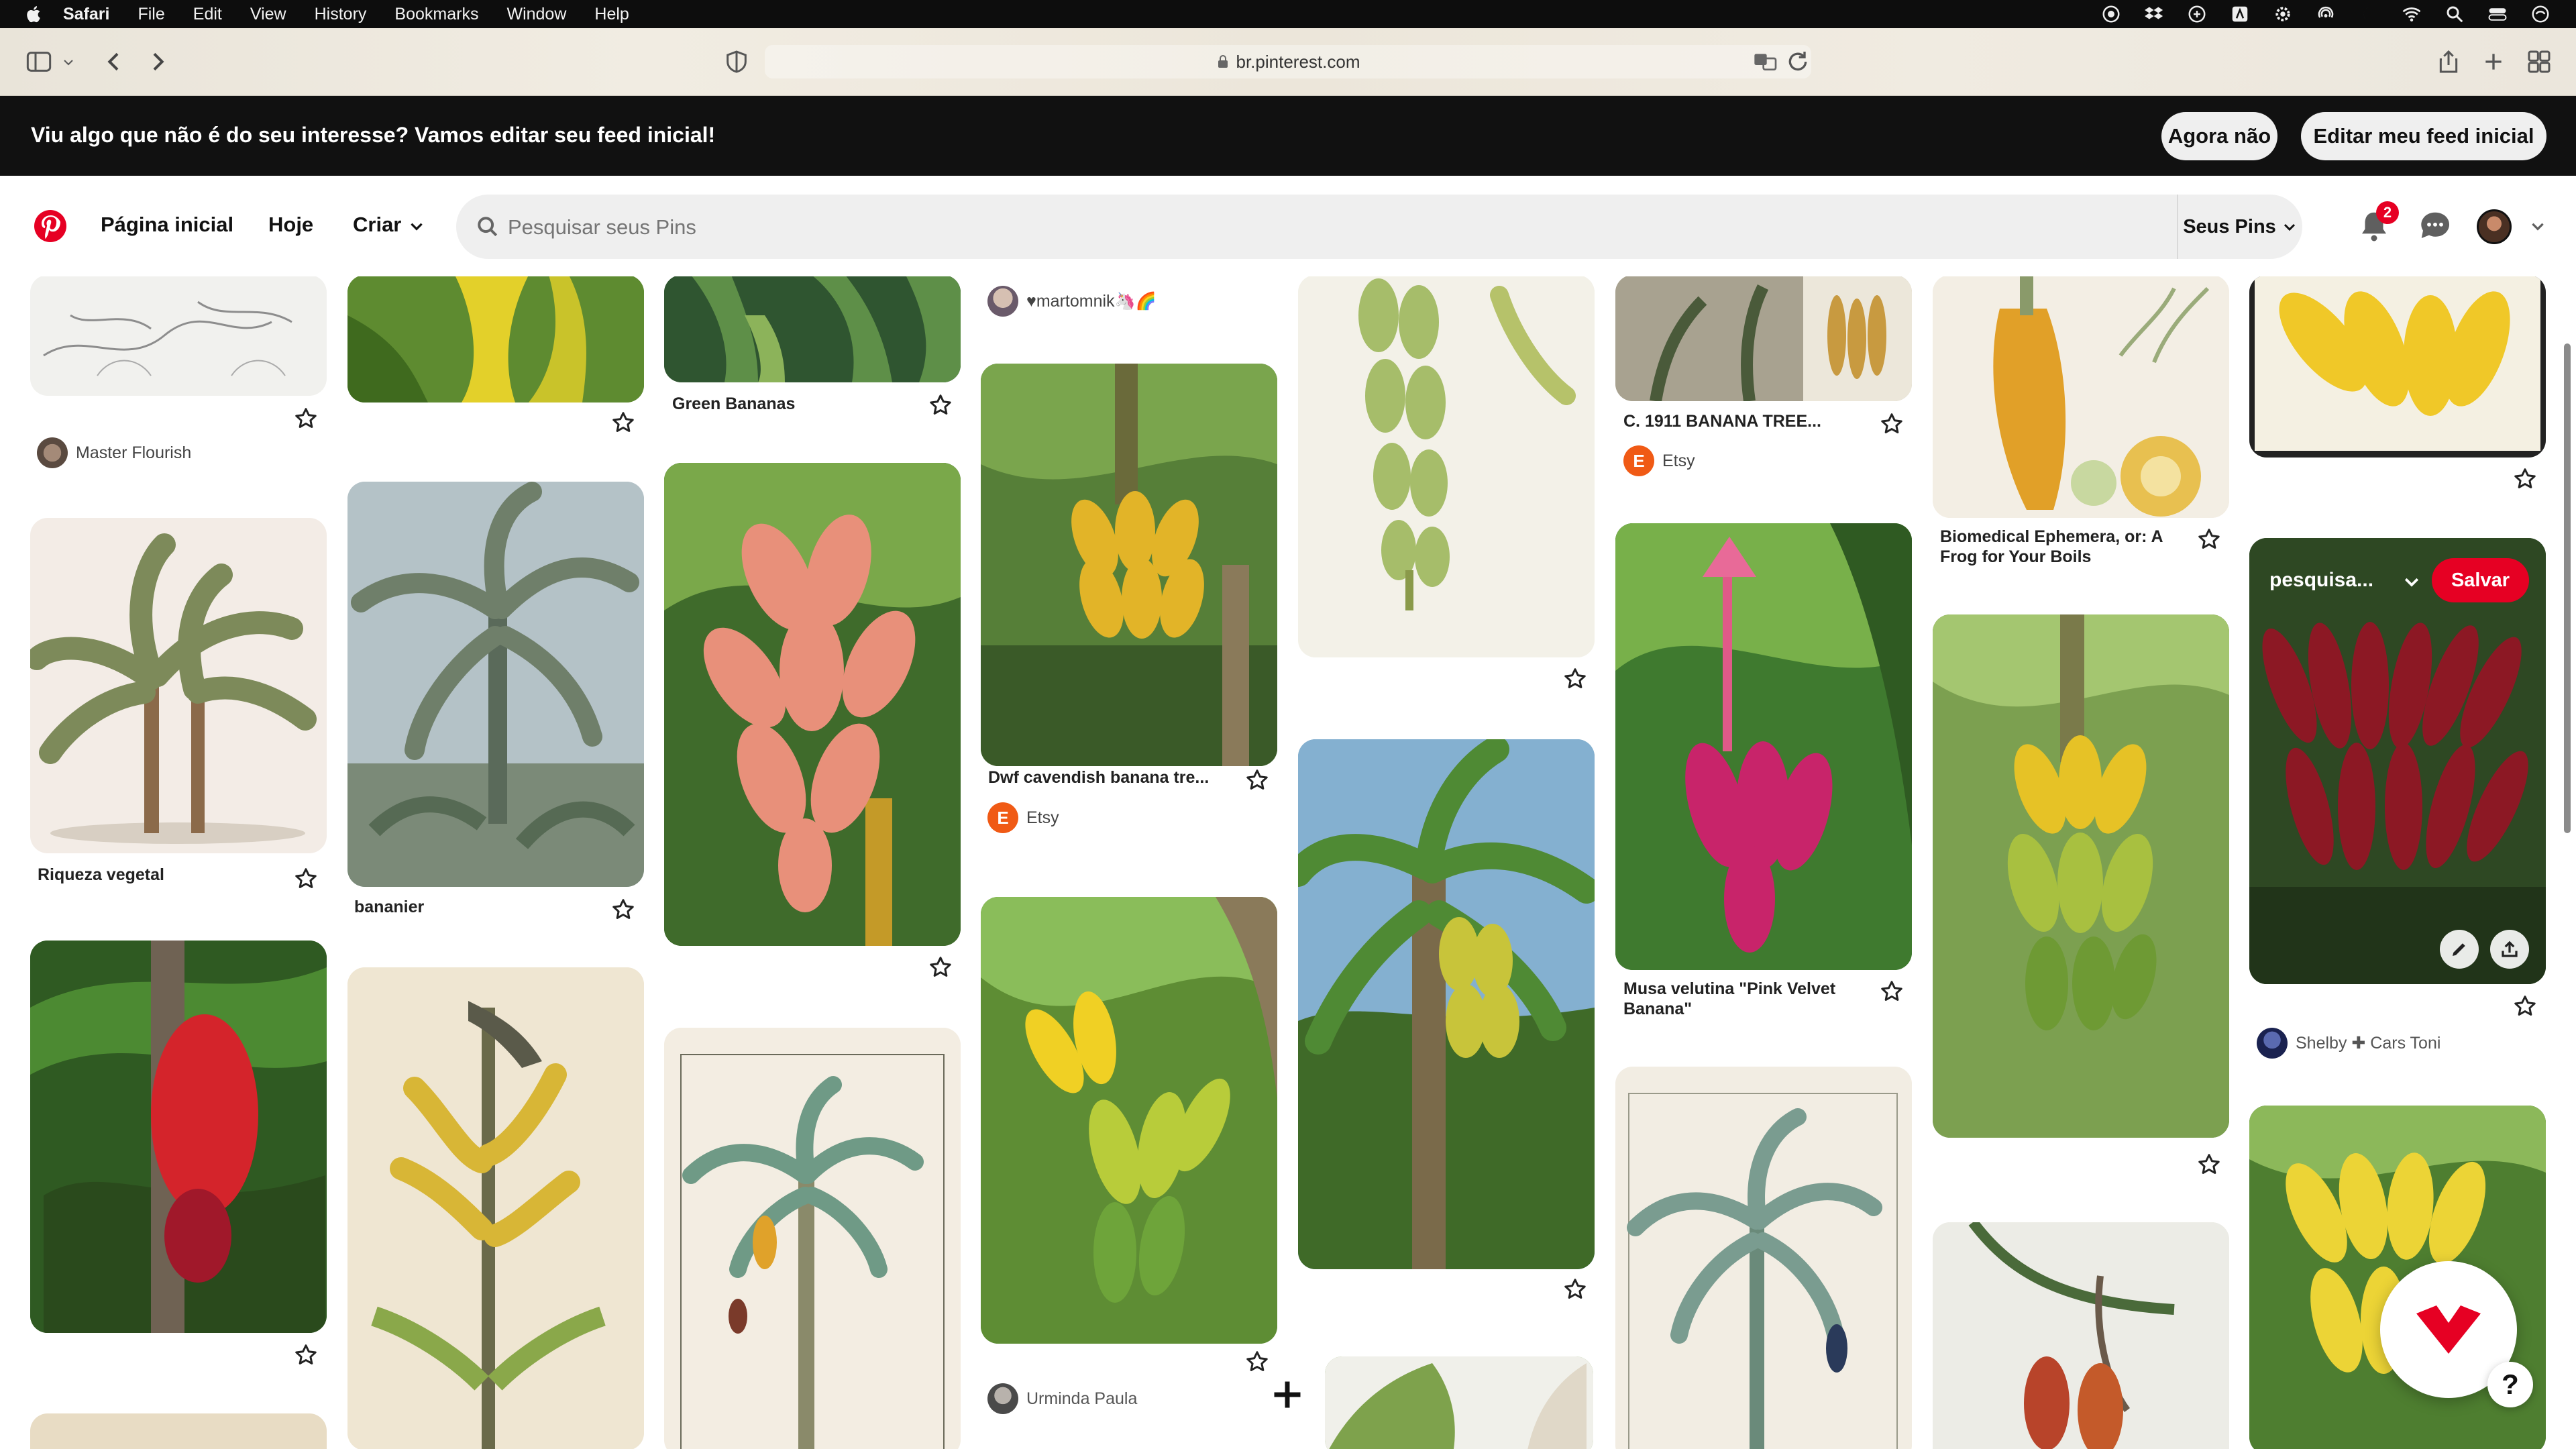  Describe the element at coordinates (207, 14) in the screenshot. I see `menu-edit: Edit` at that location.